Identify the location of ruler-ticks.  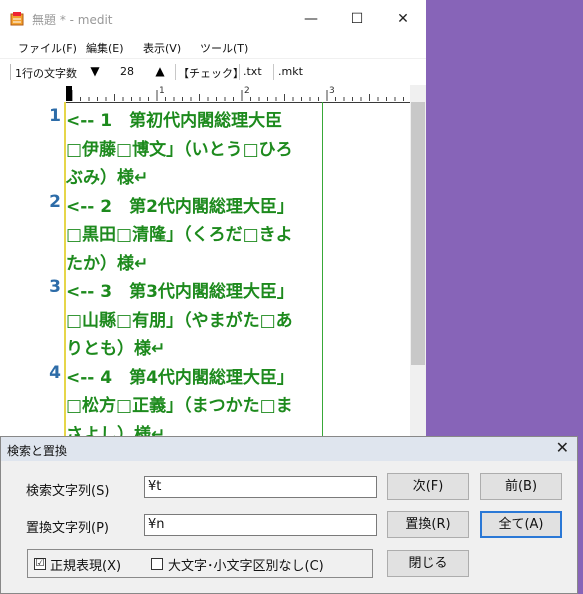
(235, 93).